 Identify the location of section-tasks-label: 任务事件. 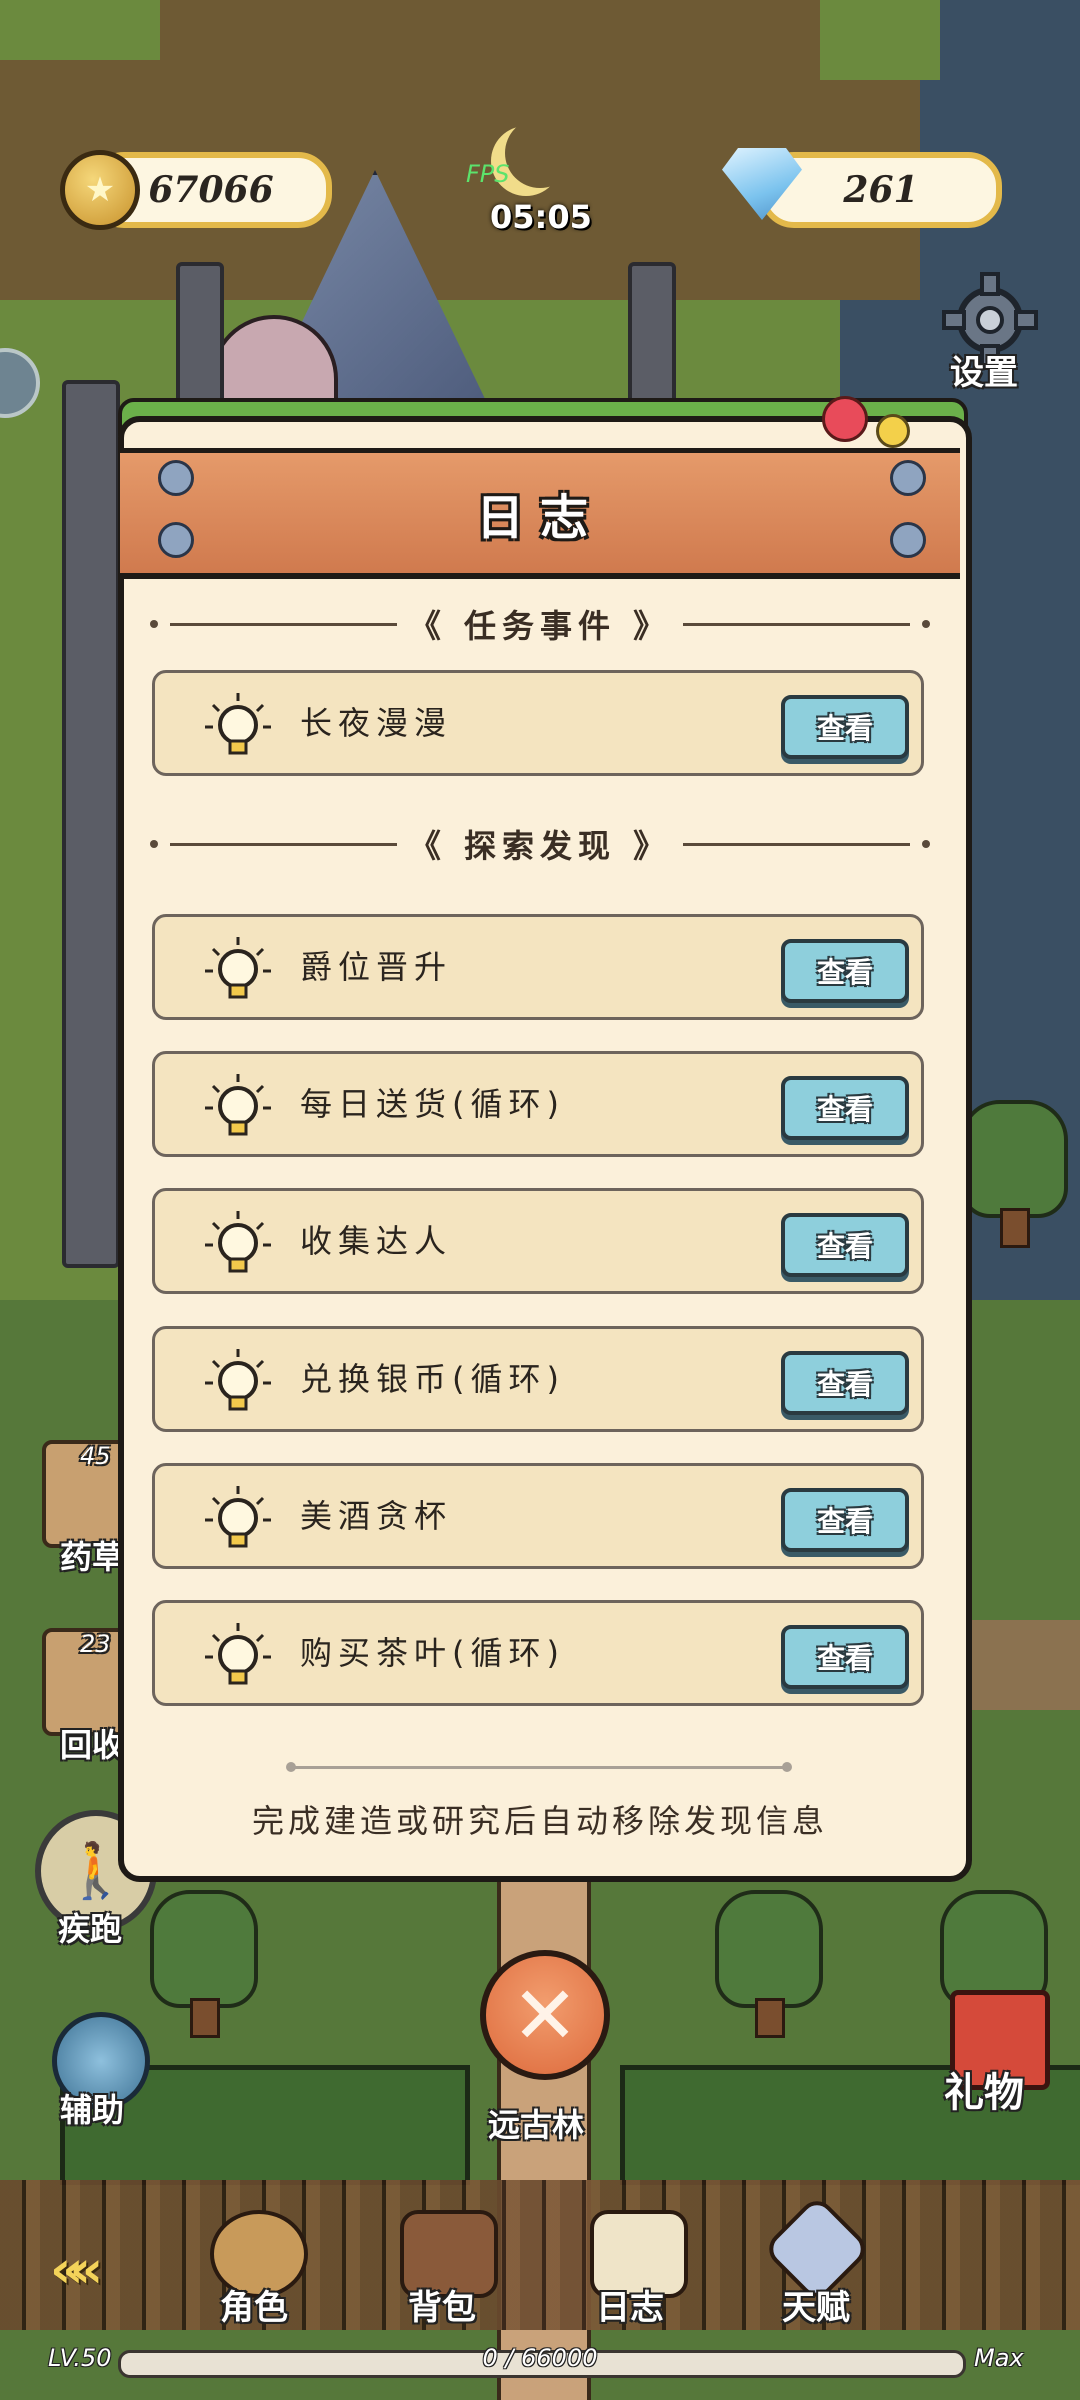
(540, 626).